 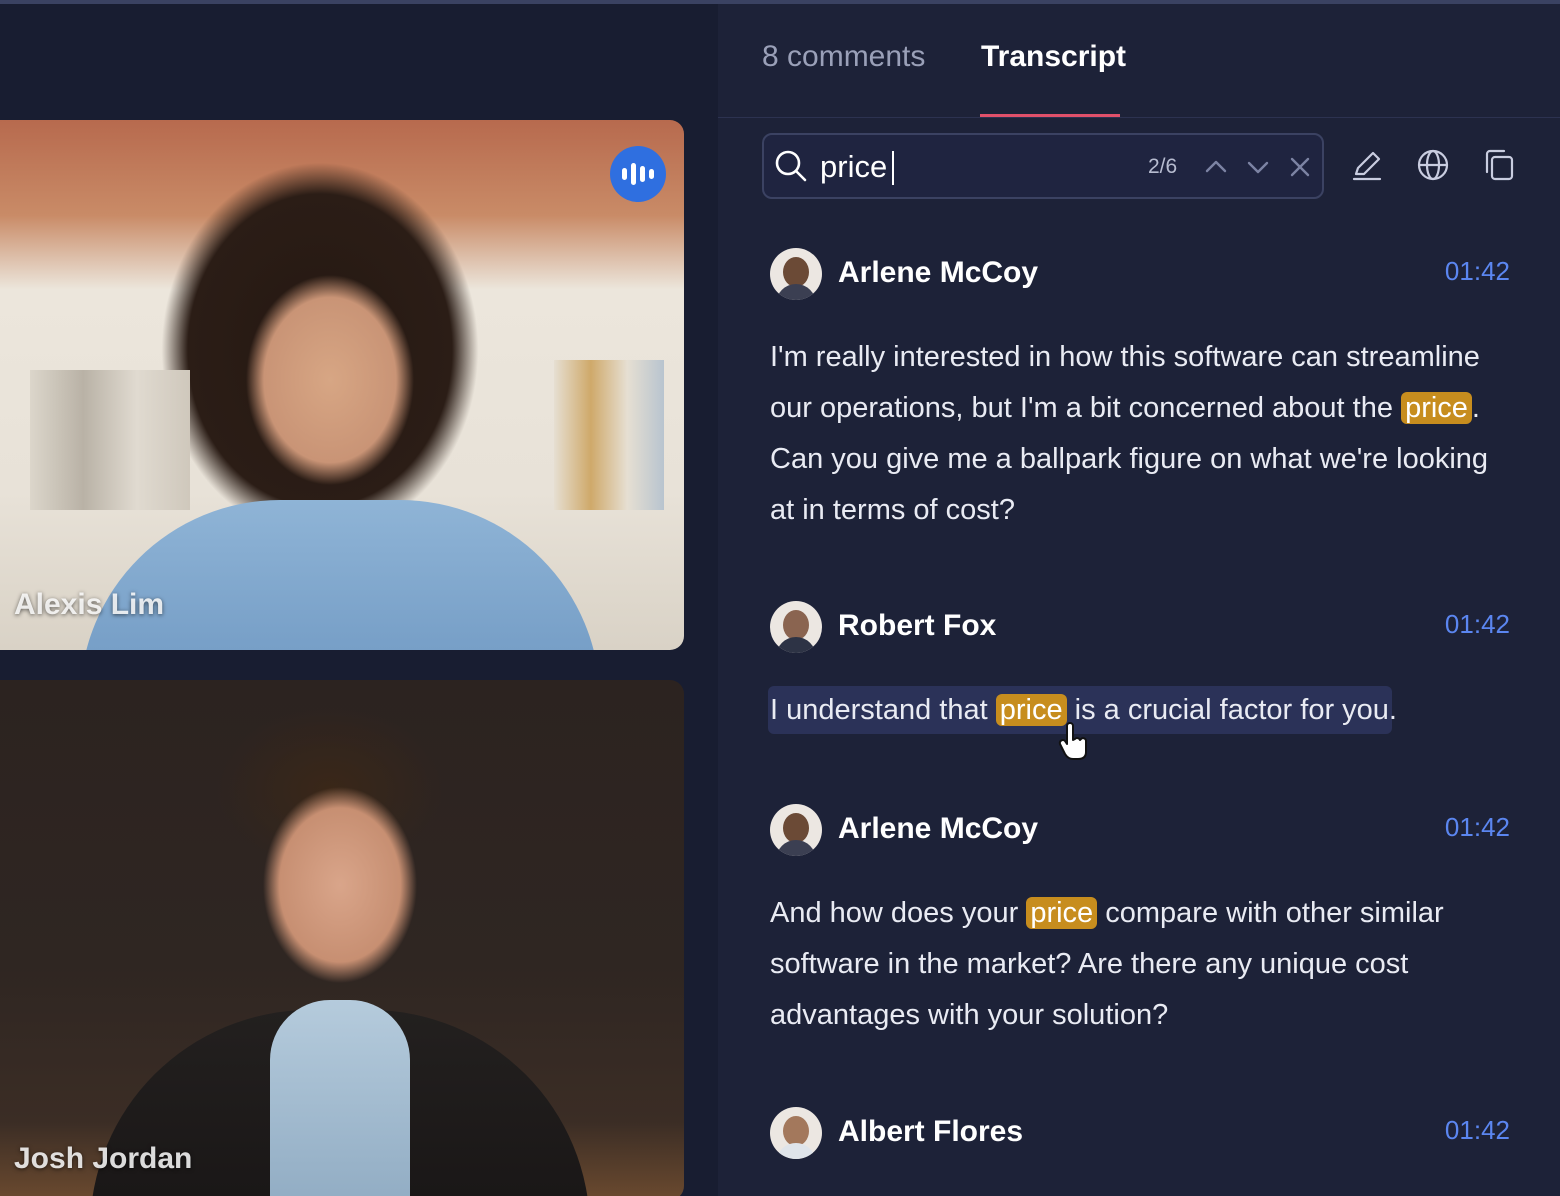 What do you see at coordinates (103, 1158) in the screenshot?
I see `participant-name: Josh Jordan` at bounding box center [103, 1158].